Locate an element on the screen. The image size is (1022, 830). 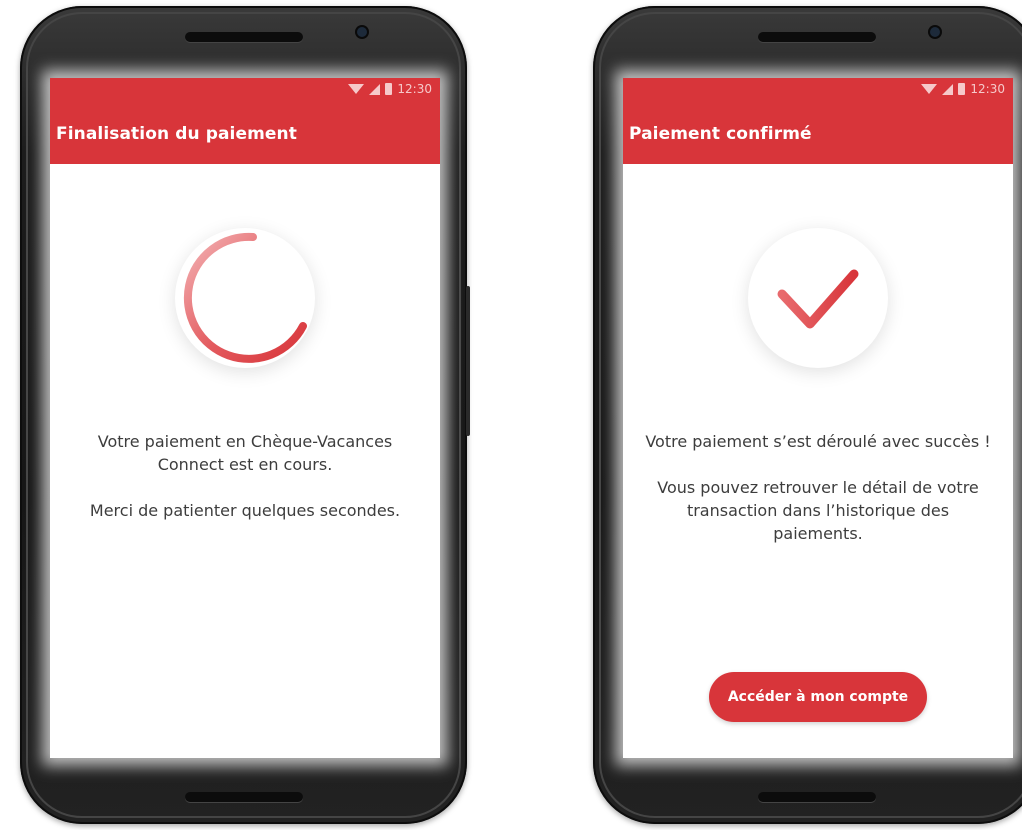
app-bar: 12:30 Finalisation du paiement is located at coordinates (245, 121).